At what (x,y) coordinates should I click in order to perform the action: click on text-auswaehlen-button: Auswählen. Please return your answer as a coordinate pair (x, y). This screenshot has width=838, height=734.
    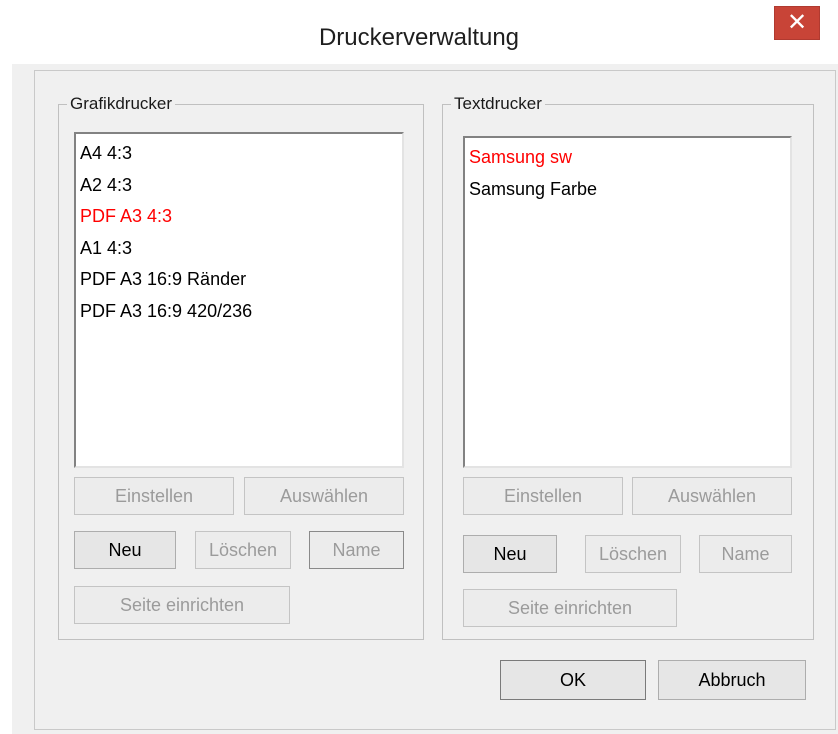
    Looking at the image, I should click on (712, 496).